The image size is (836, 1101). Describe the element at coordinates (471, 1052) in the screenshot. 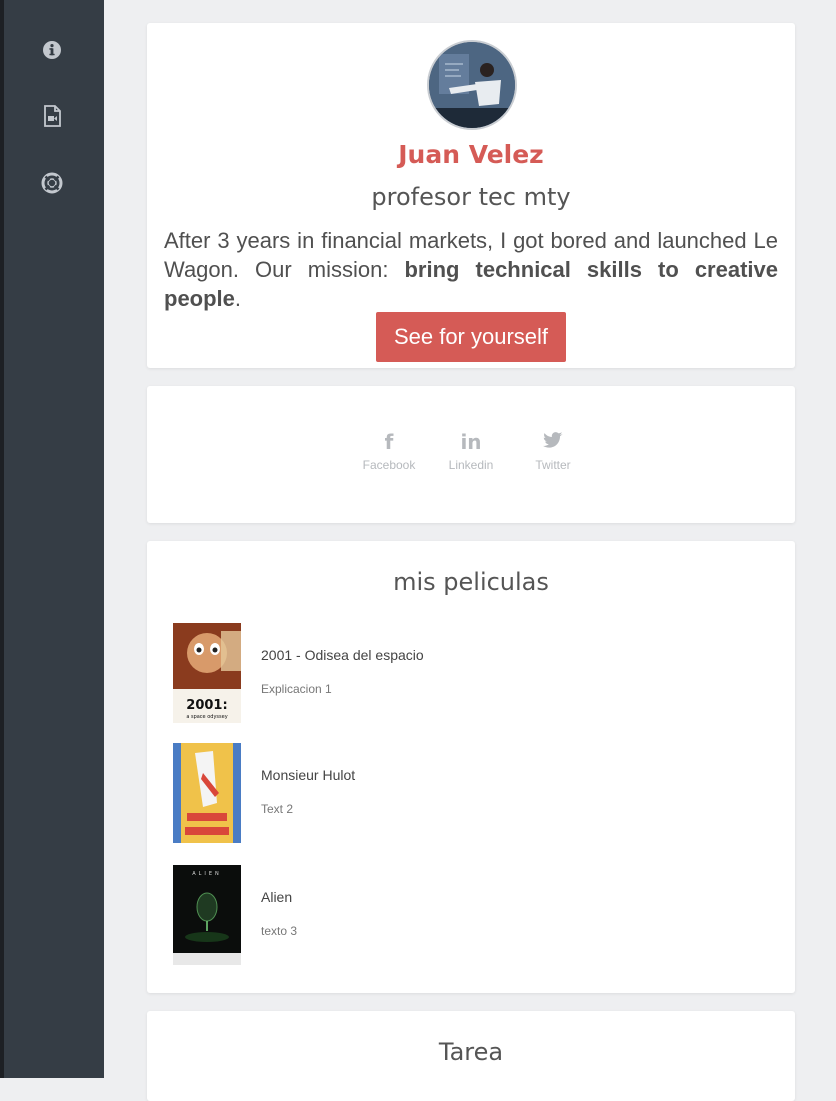

I see `tarea-title: Tarea` at that location.